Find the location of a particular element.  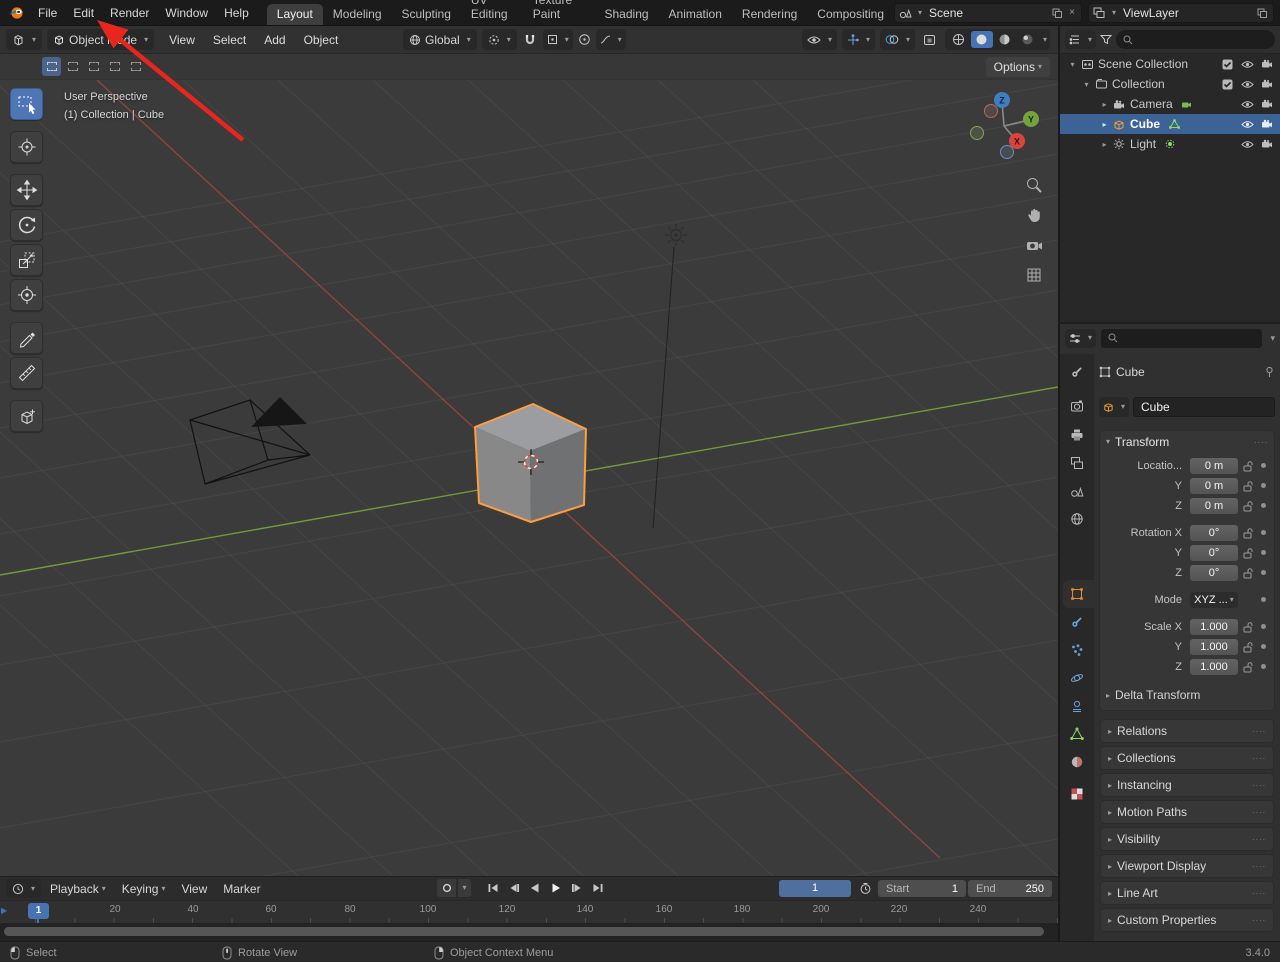

proportional-editing-icon is located at coordinates (584, 39).